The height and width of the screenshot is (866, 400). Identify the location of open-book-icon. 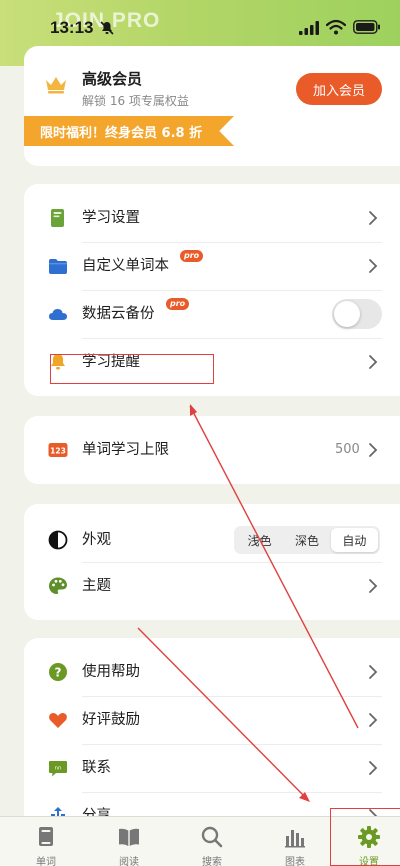
(129, 837).